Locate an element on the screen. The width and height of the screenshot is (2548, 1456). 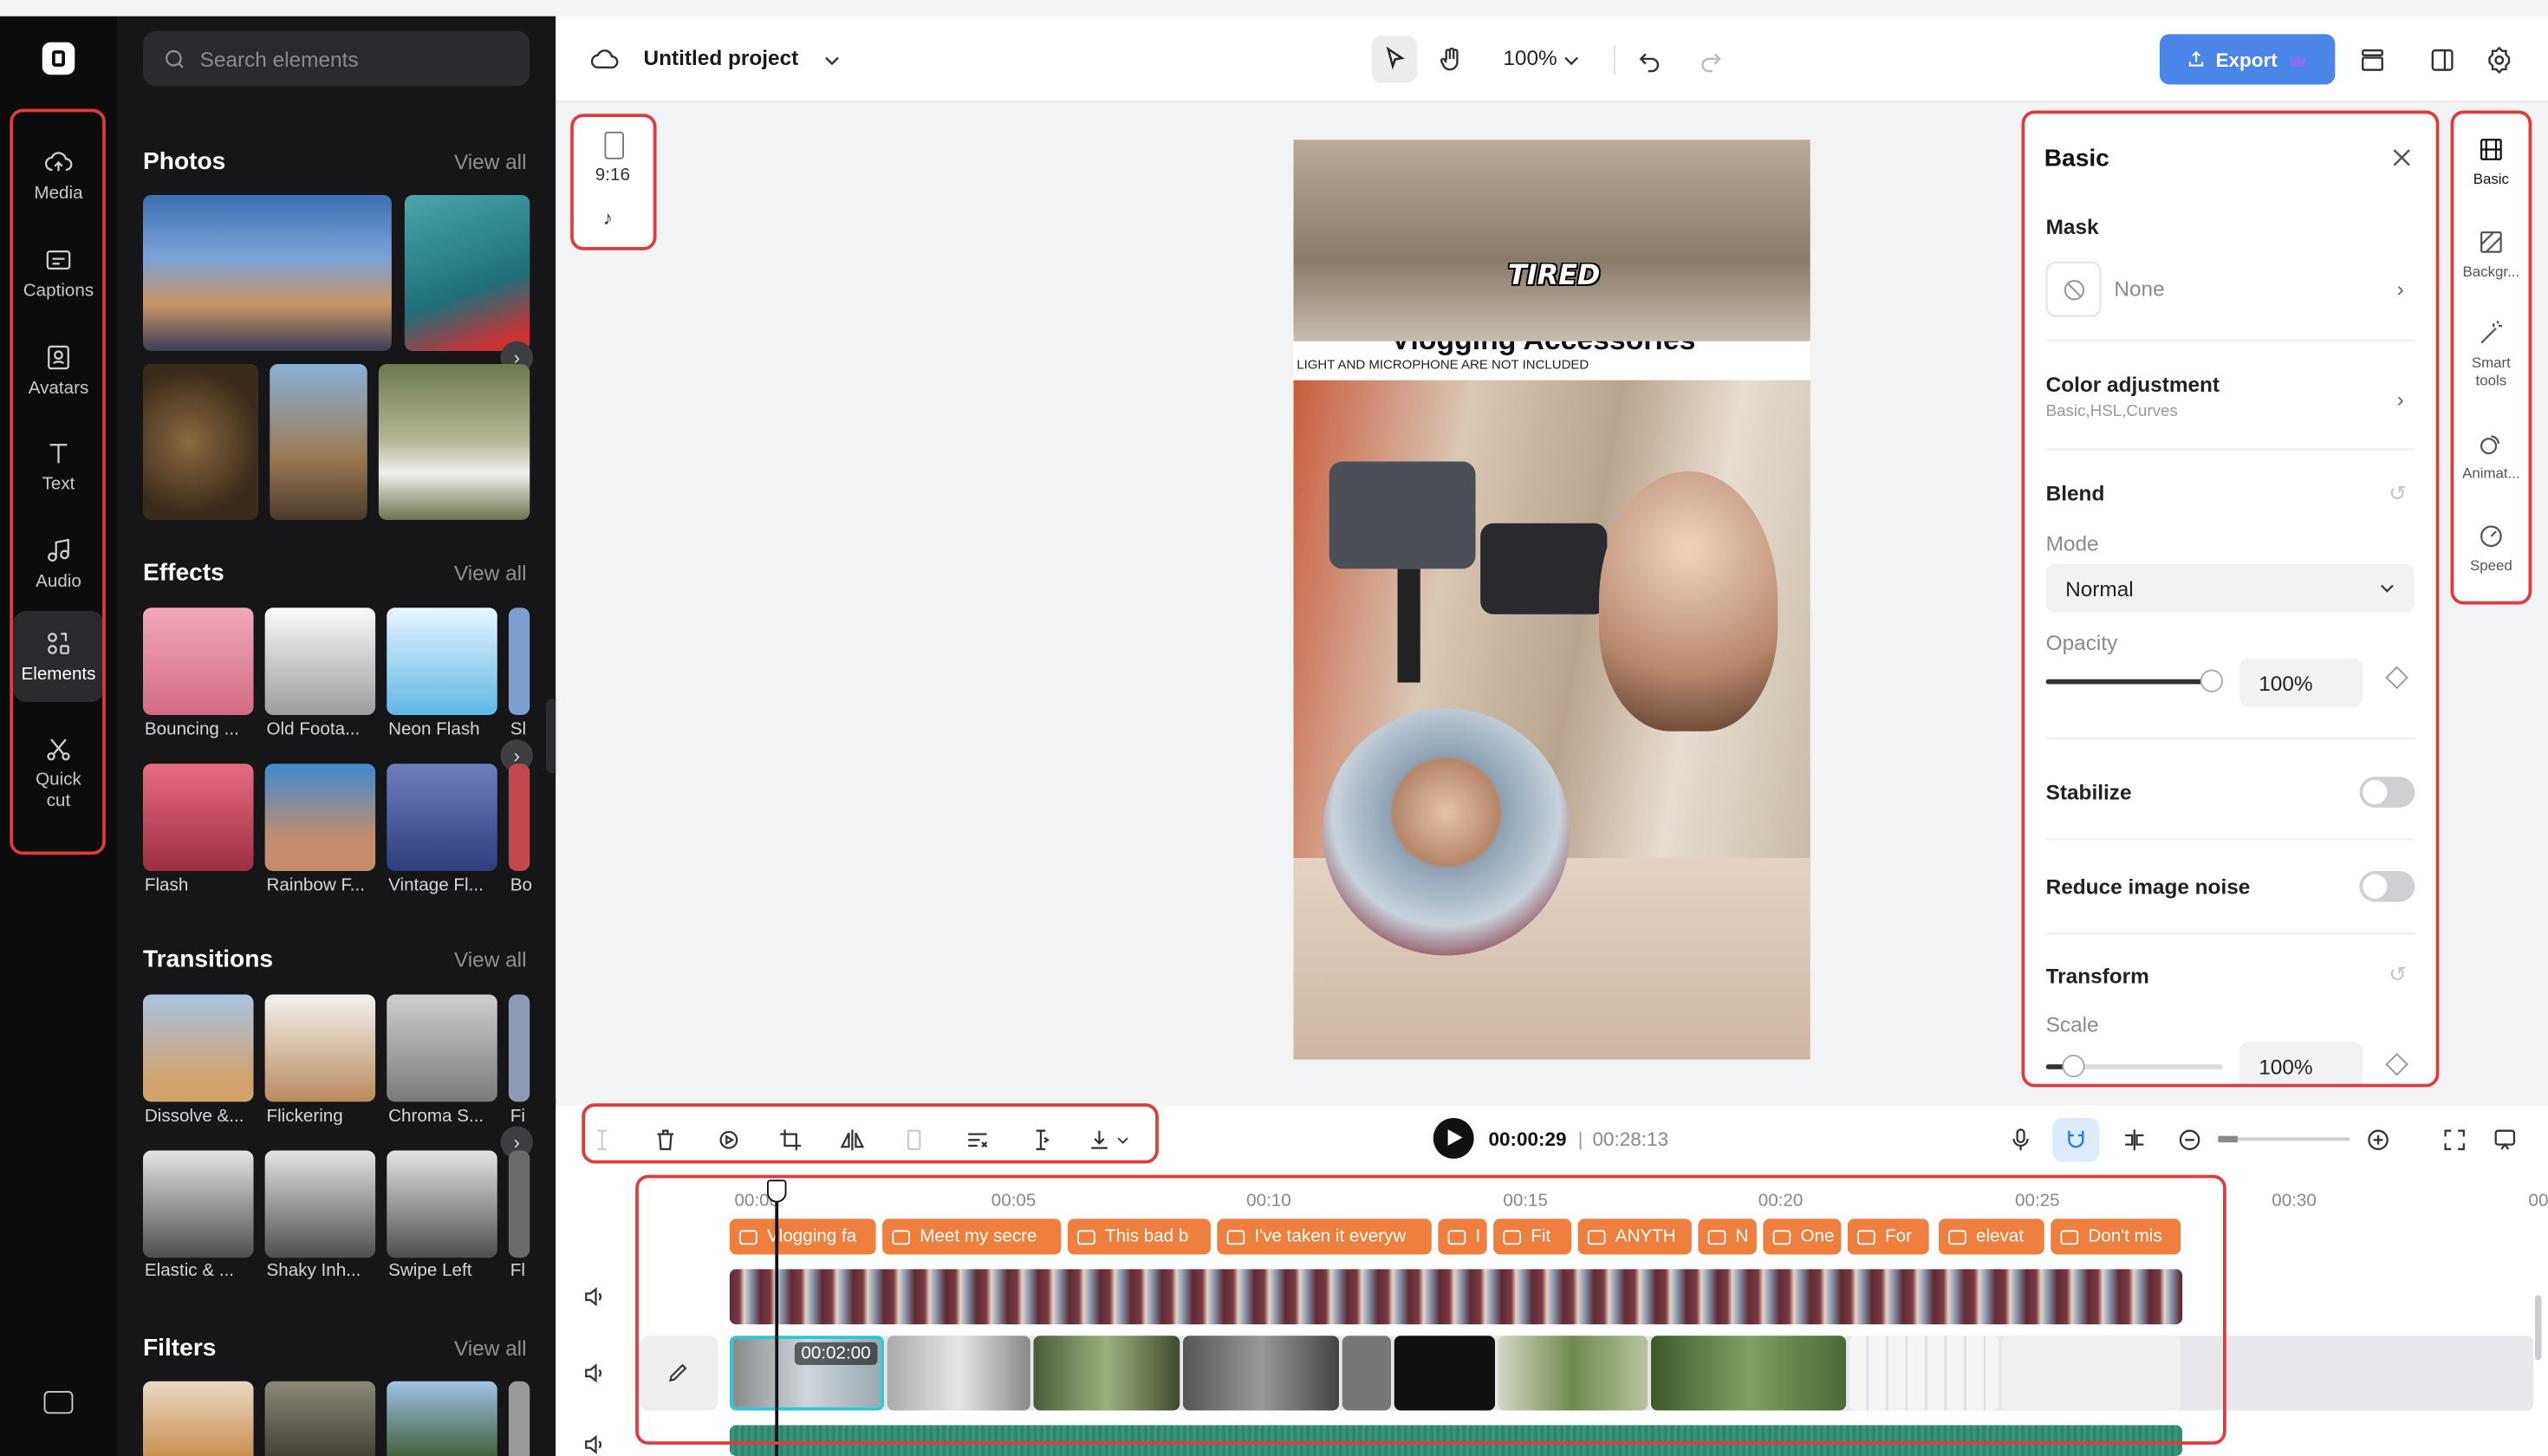
opacity-value-input: 100% is located at coordinates (2301, 682).